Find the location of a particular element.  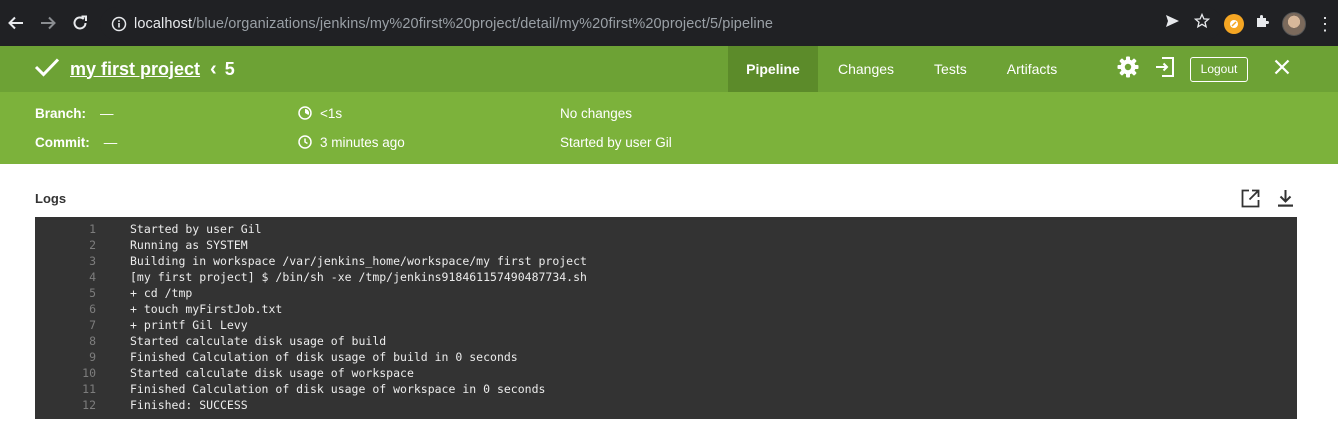

branch-value: — is located at coordinates (107, 113).